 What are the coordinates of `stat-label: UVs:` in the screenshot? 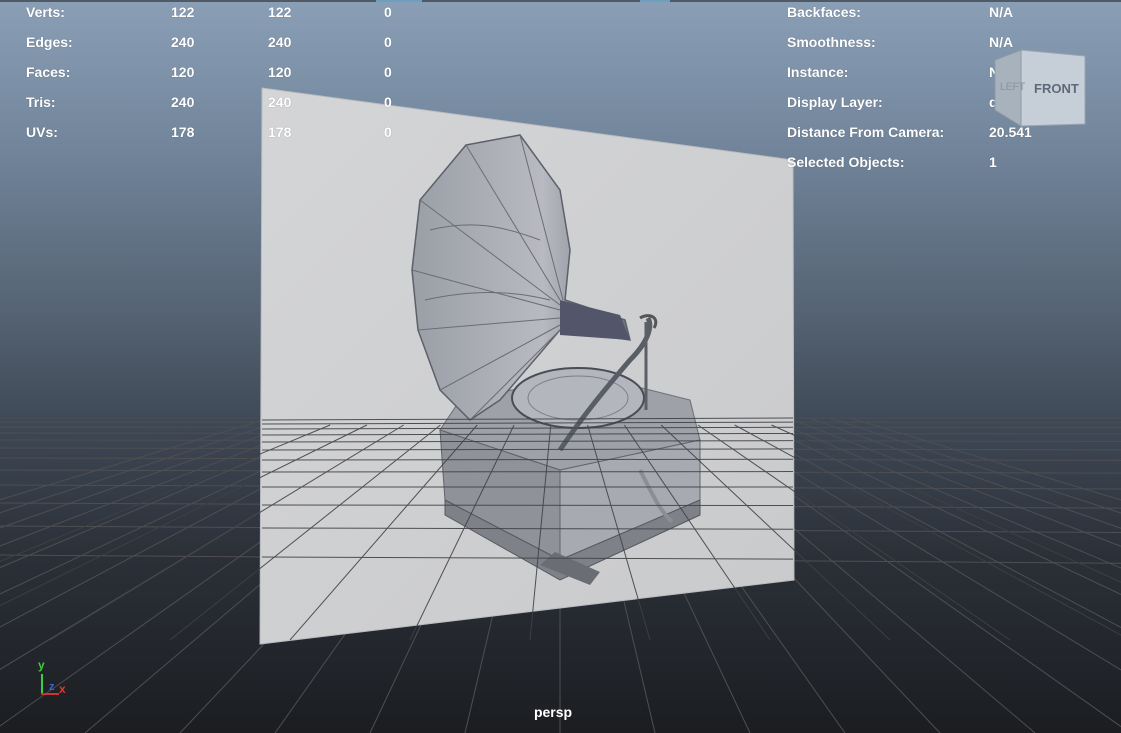 It's located at (42, 132).